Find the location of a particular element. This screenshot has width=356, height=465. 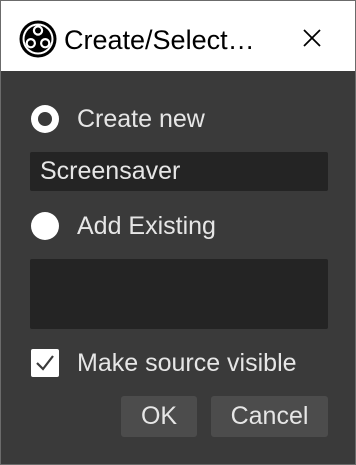

add-existing-option: Add Existing is located at coordinates (123, 226).